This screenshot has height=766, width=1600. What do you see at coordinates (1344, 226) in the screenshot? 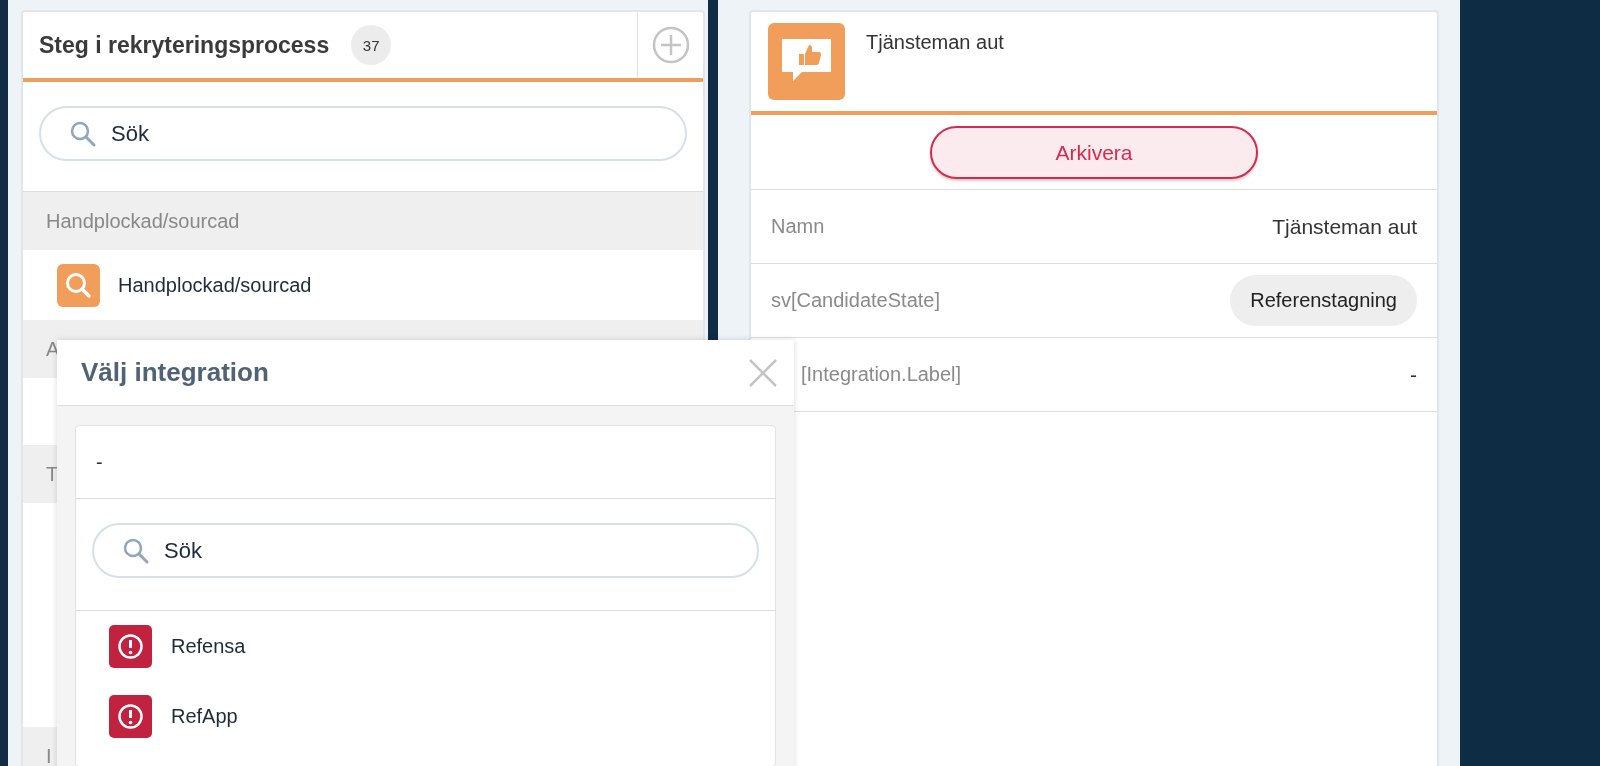
I see `field-value: Tjänsteman aut` at bounding box center [1344, 226].